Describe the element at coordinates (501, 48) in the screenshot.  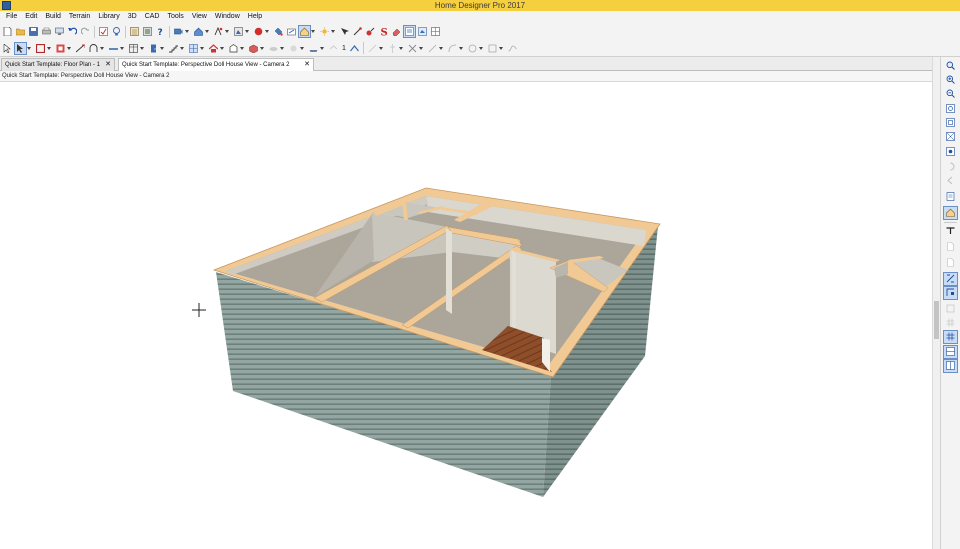
I see `cad-box-dropdown` at that location.